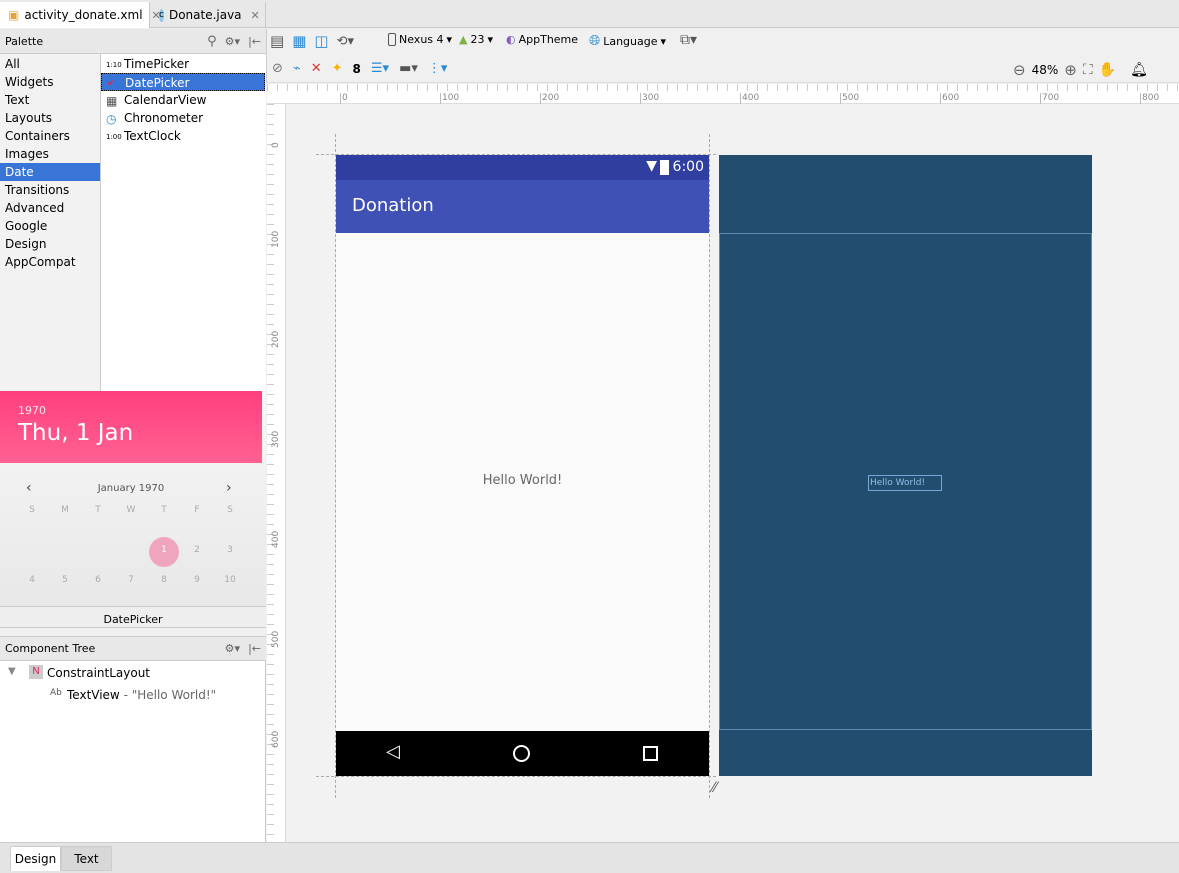  I want to click on calendar-day: 10, so click(230, 580).